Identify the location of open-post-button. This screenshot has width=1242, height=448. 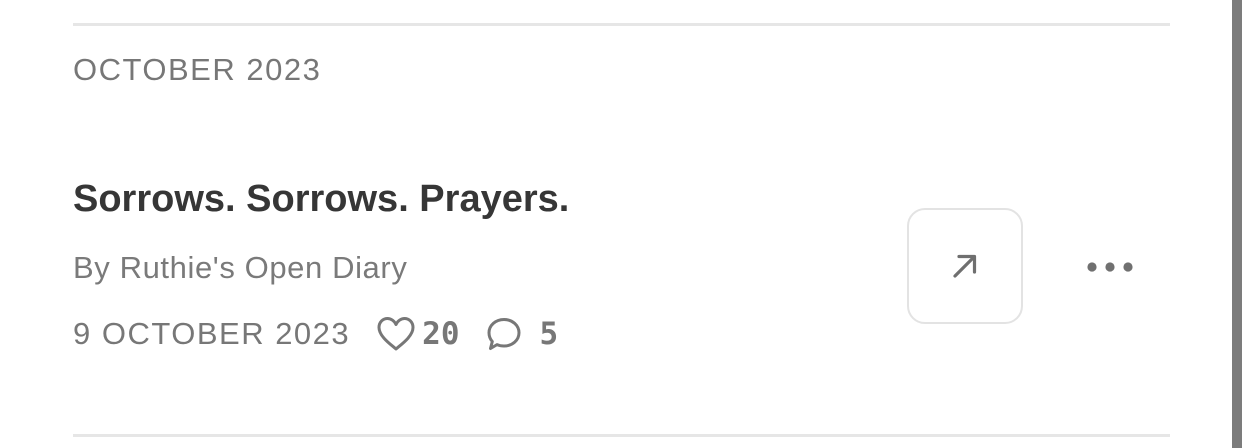
(965, 266).